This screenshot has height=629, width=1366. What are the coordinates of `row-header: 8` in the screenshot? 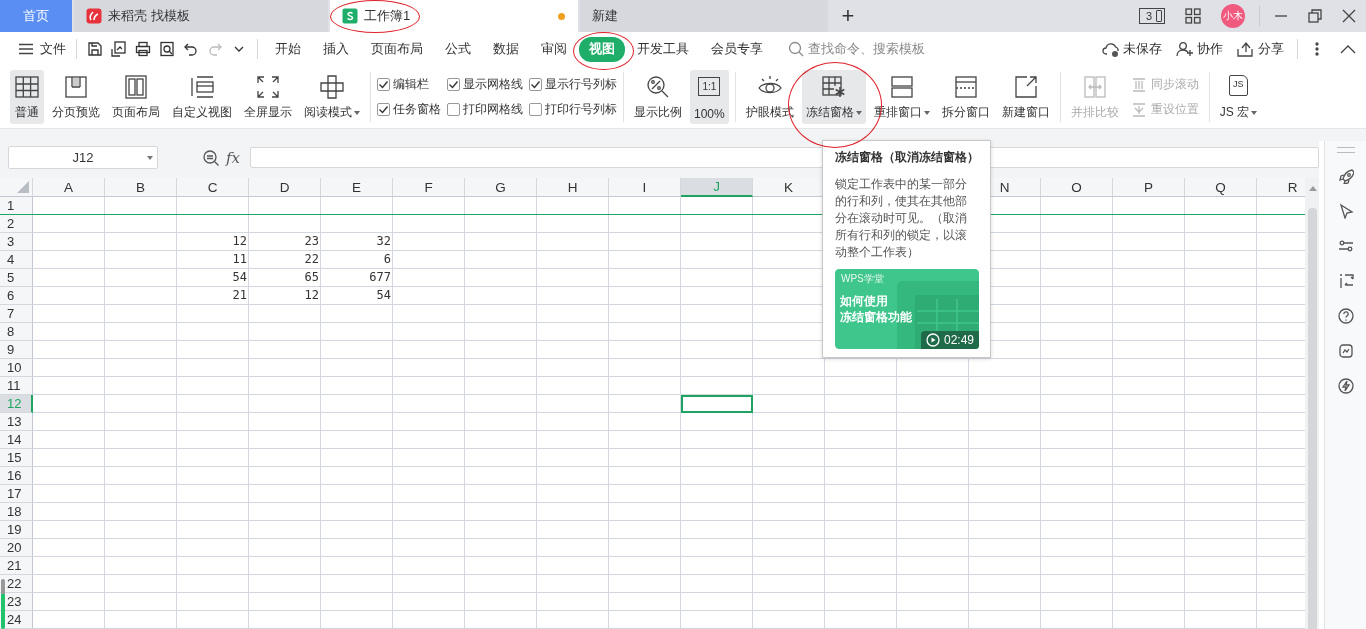 It's located at (16, 332).